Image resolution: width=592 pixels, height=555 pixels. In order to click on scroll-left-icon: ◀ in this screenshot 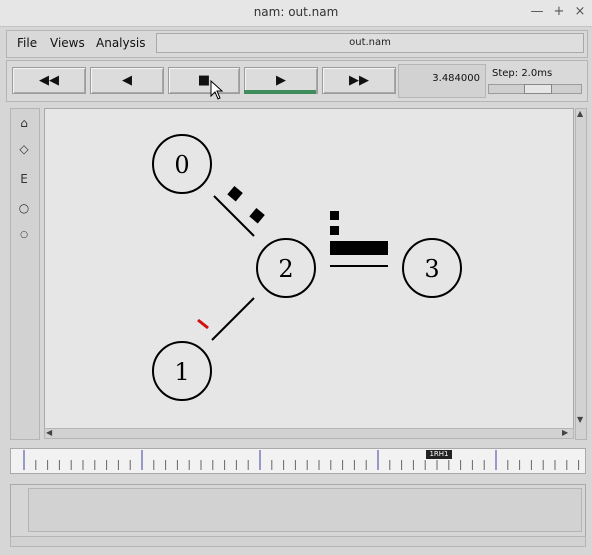, I will do `click(49, 433)`.